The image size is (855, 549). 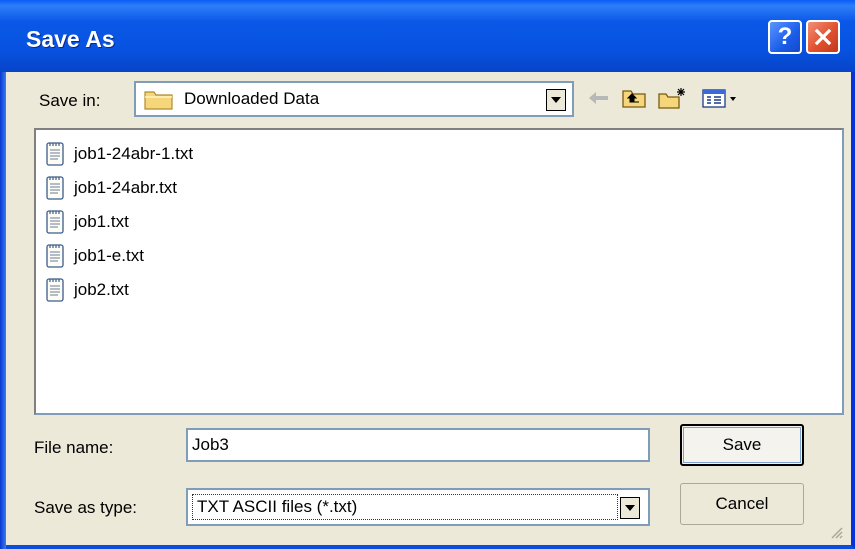 I want to click on window-left-border, so click(x=3, y=274).